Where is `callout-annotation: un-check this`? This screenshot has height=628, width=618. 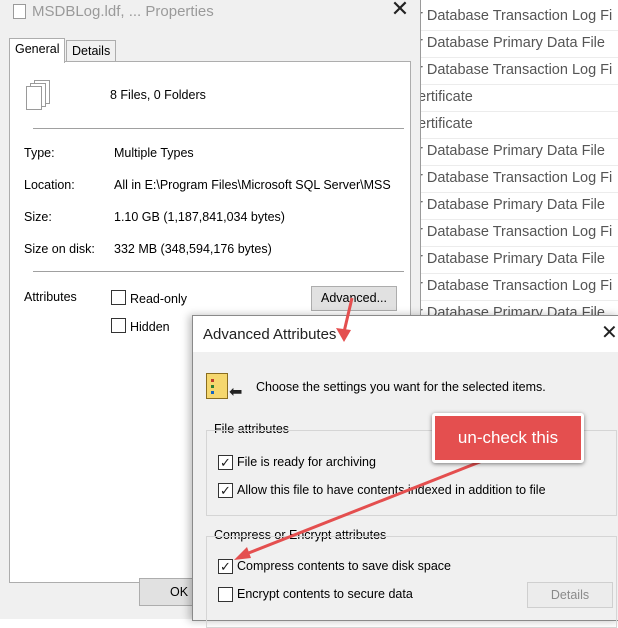
callout-annotation: un-check this is located at coordinates (508, 438).